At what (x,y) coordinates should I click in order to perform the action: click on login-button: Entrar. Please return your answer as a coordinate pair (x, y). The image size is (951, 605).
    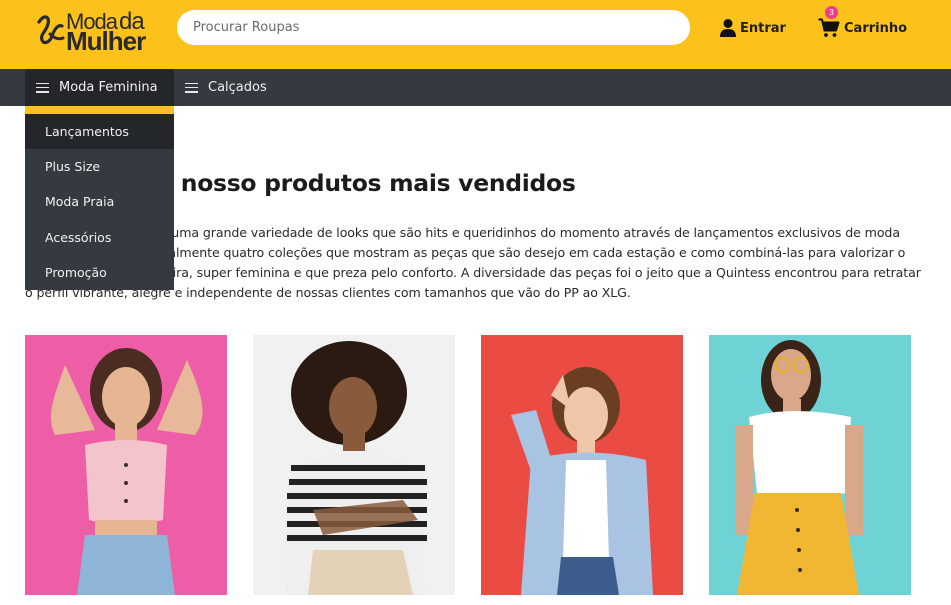
    Looking at the image, I should click on (752, 28).